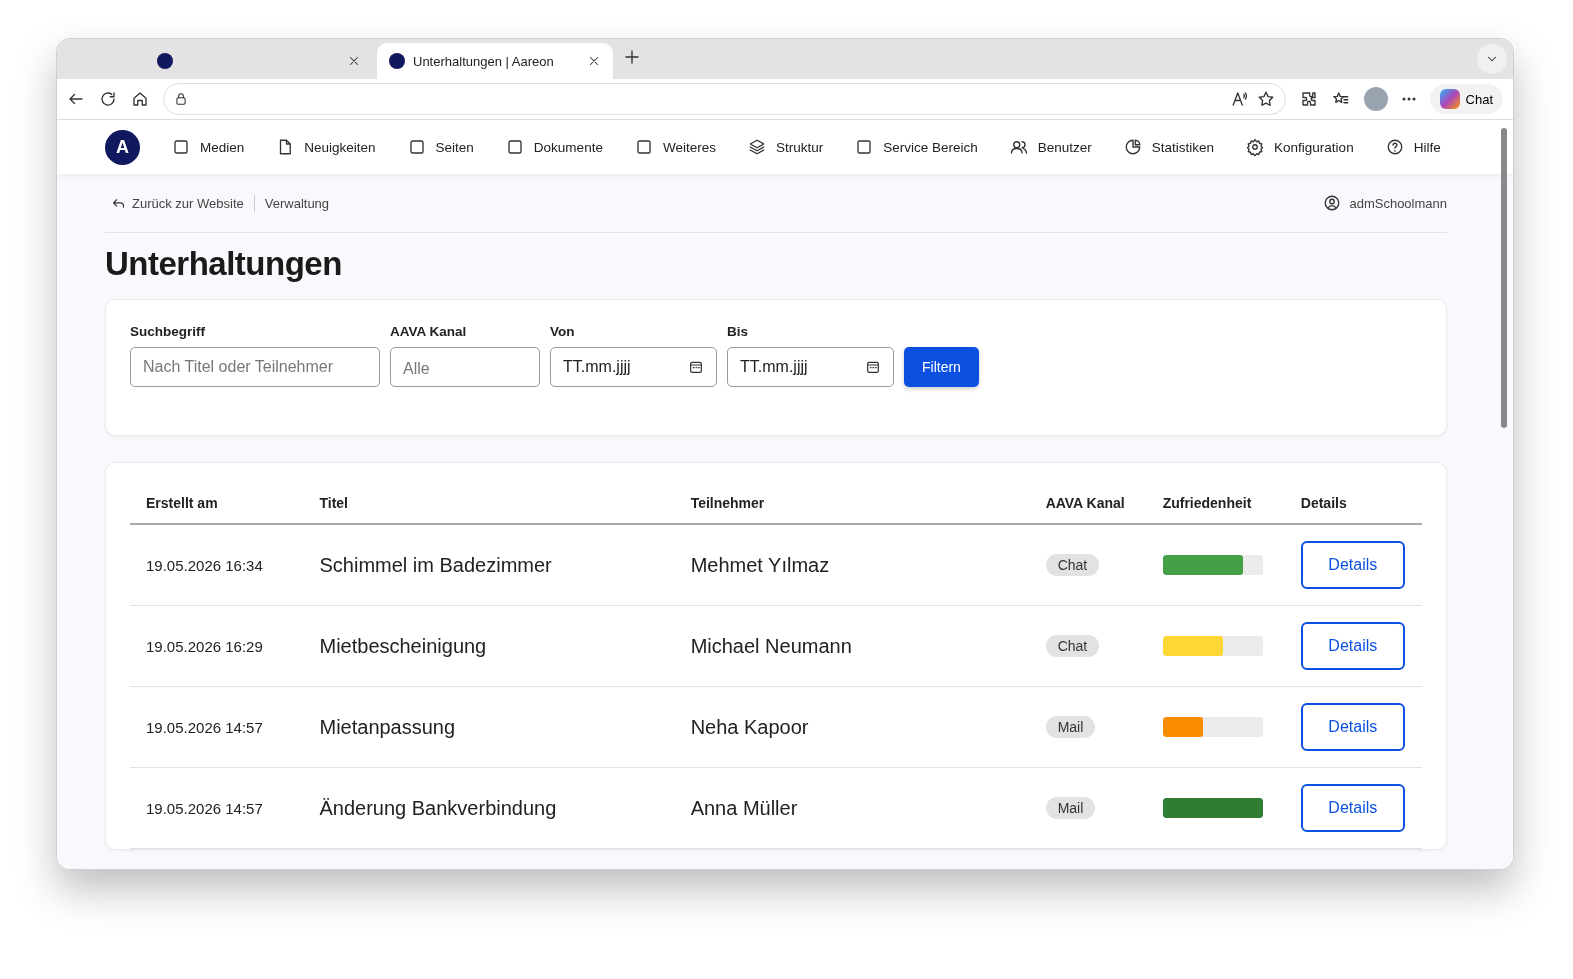 Image resolution: width=1573 pixels, height=979 pixels. Describe the element at coordinates (1504, 278) in the screenshot. I see `scrollbar` at that location.